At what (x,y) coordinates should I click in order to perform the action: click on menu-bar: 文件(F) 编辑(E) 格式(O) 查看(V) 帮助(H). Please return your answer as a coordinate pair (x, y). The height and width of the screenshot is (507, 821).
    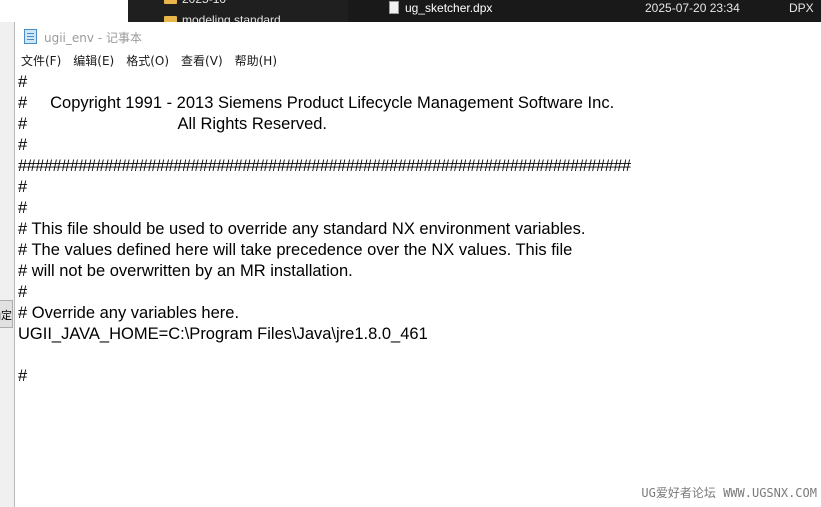
    Looking at the image, I should click on (418, 60).